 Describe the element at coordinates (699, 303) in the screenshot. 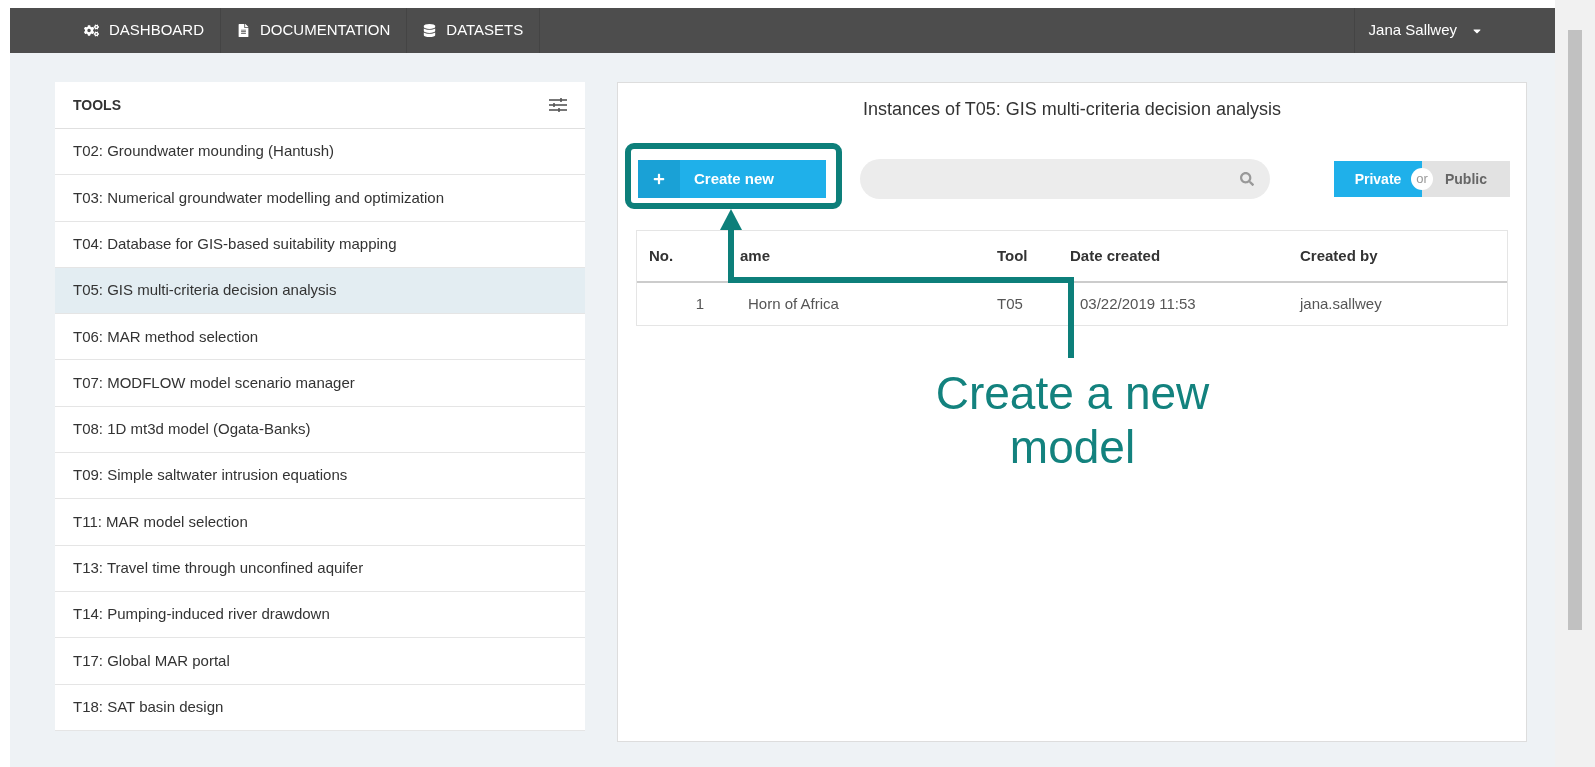

I see `table-cell: 1` at that location.